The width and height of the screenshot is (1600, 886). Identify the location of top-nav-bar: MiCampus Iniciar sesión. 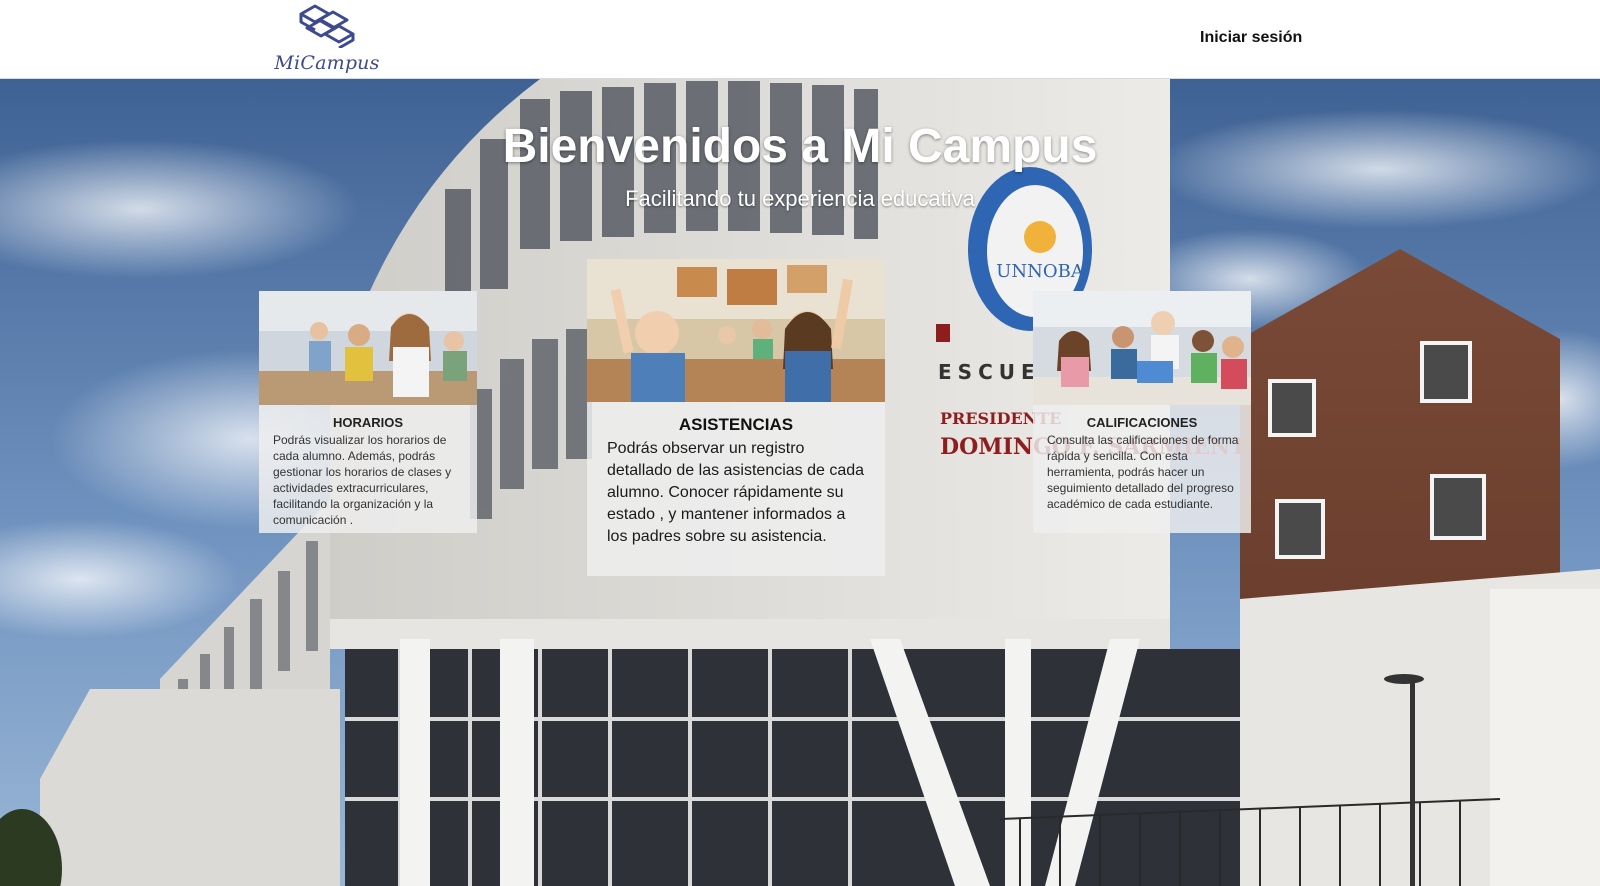
(800, 39).